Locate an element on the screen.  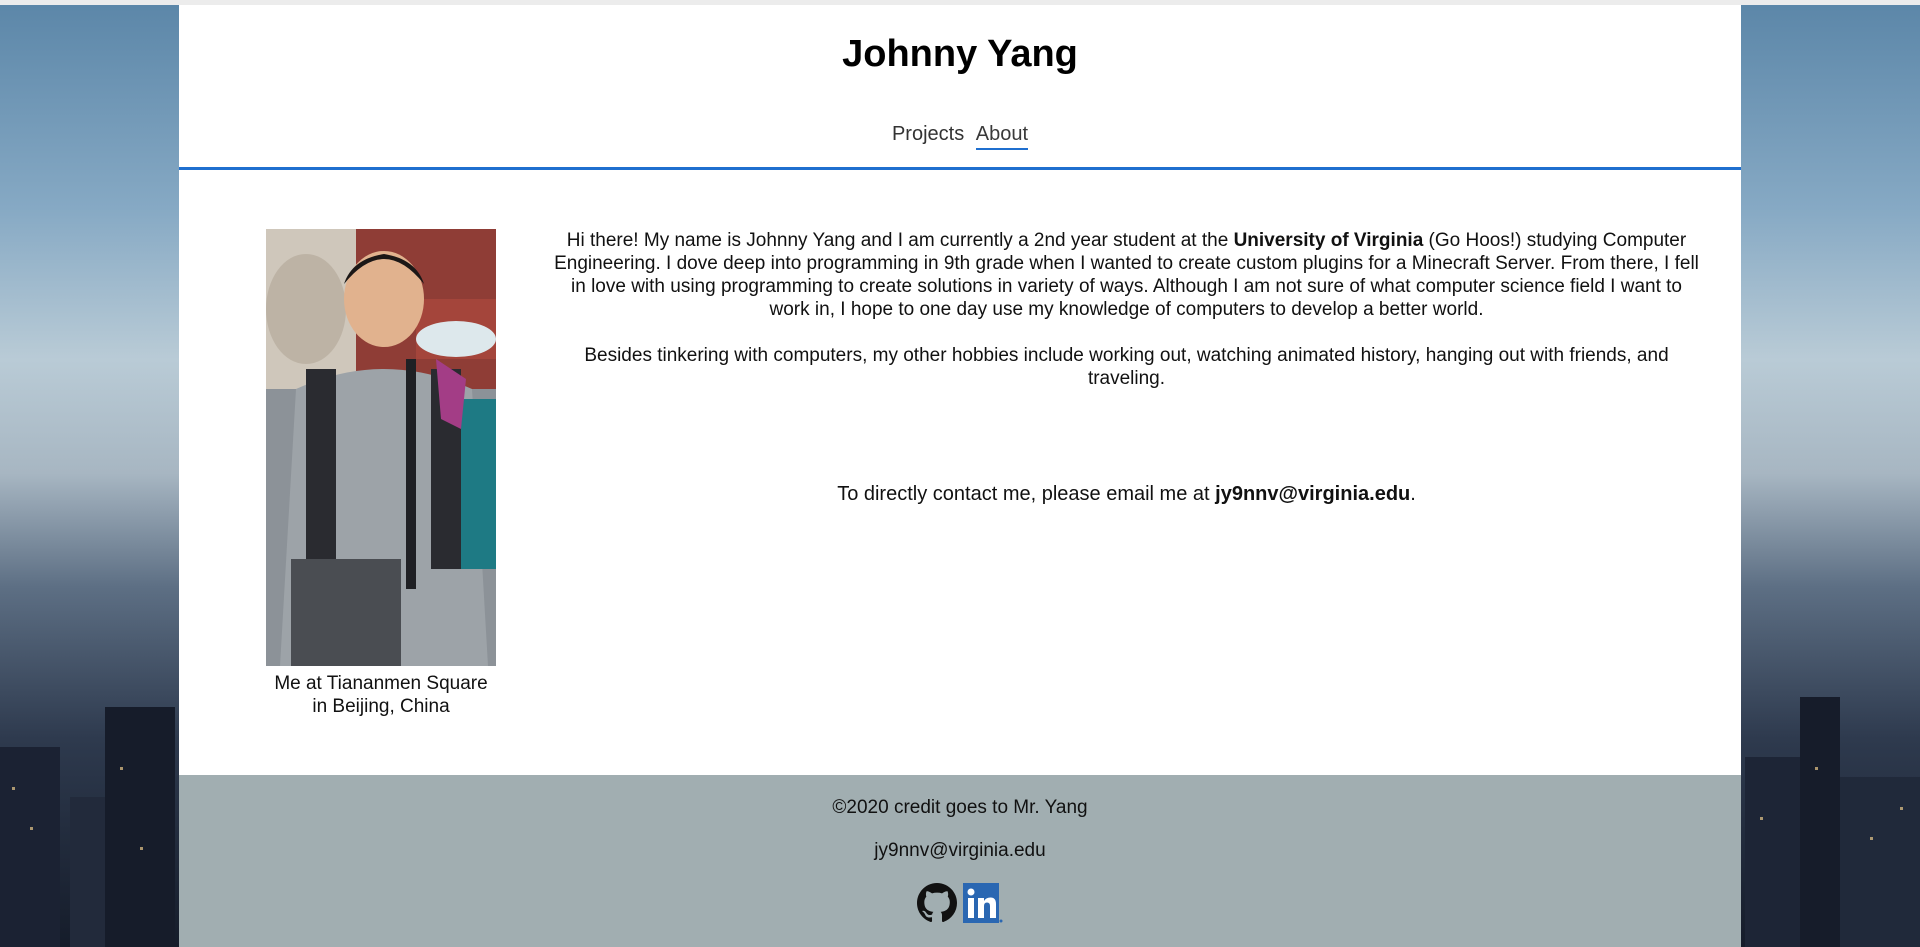
caption-line-1: Me at Tiananmen Square is located at coordinates (381, 683).